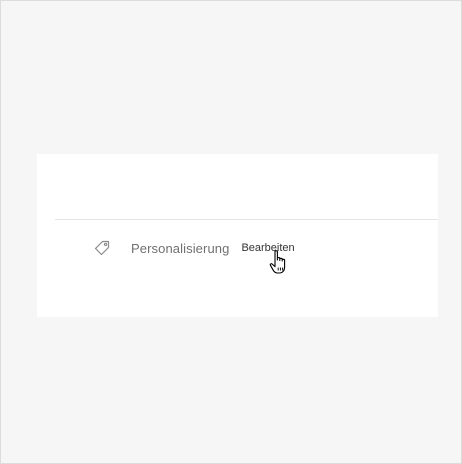 The height and width of the screenshot is (464, 462). What do you see at coordinates (280, 263) in the screenshot?
I see `hand-pointer-icon` at bounding box center [280, 263].